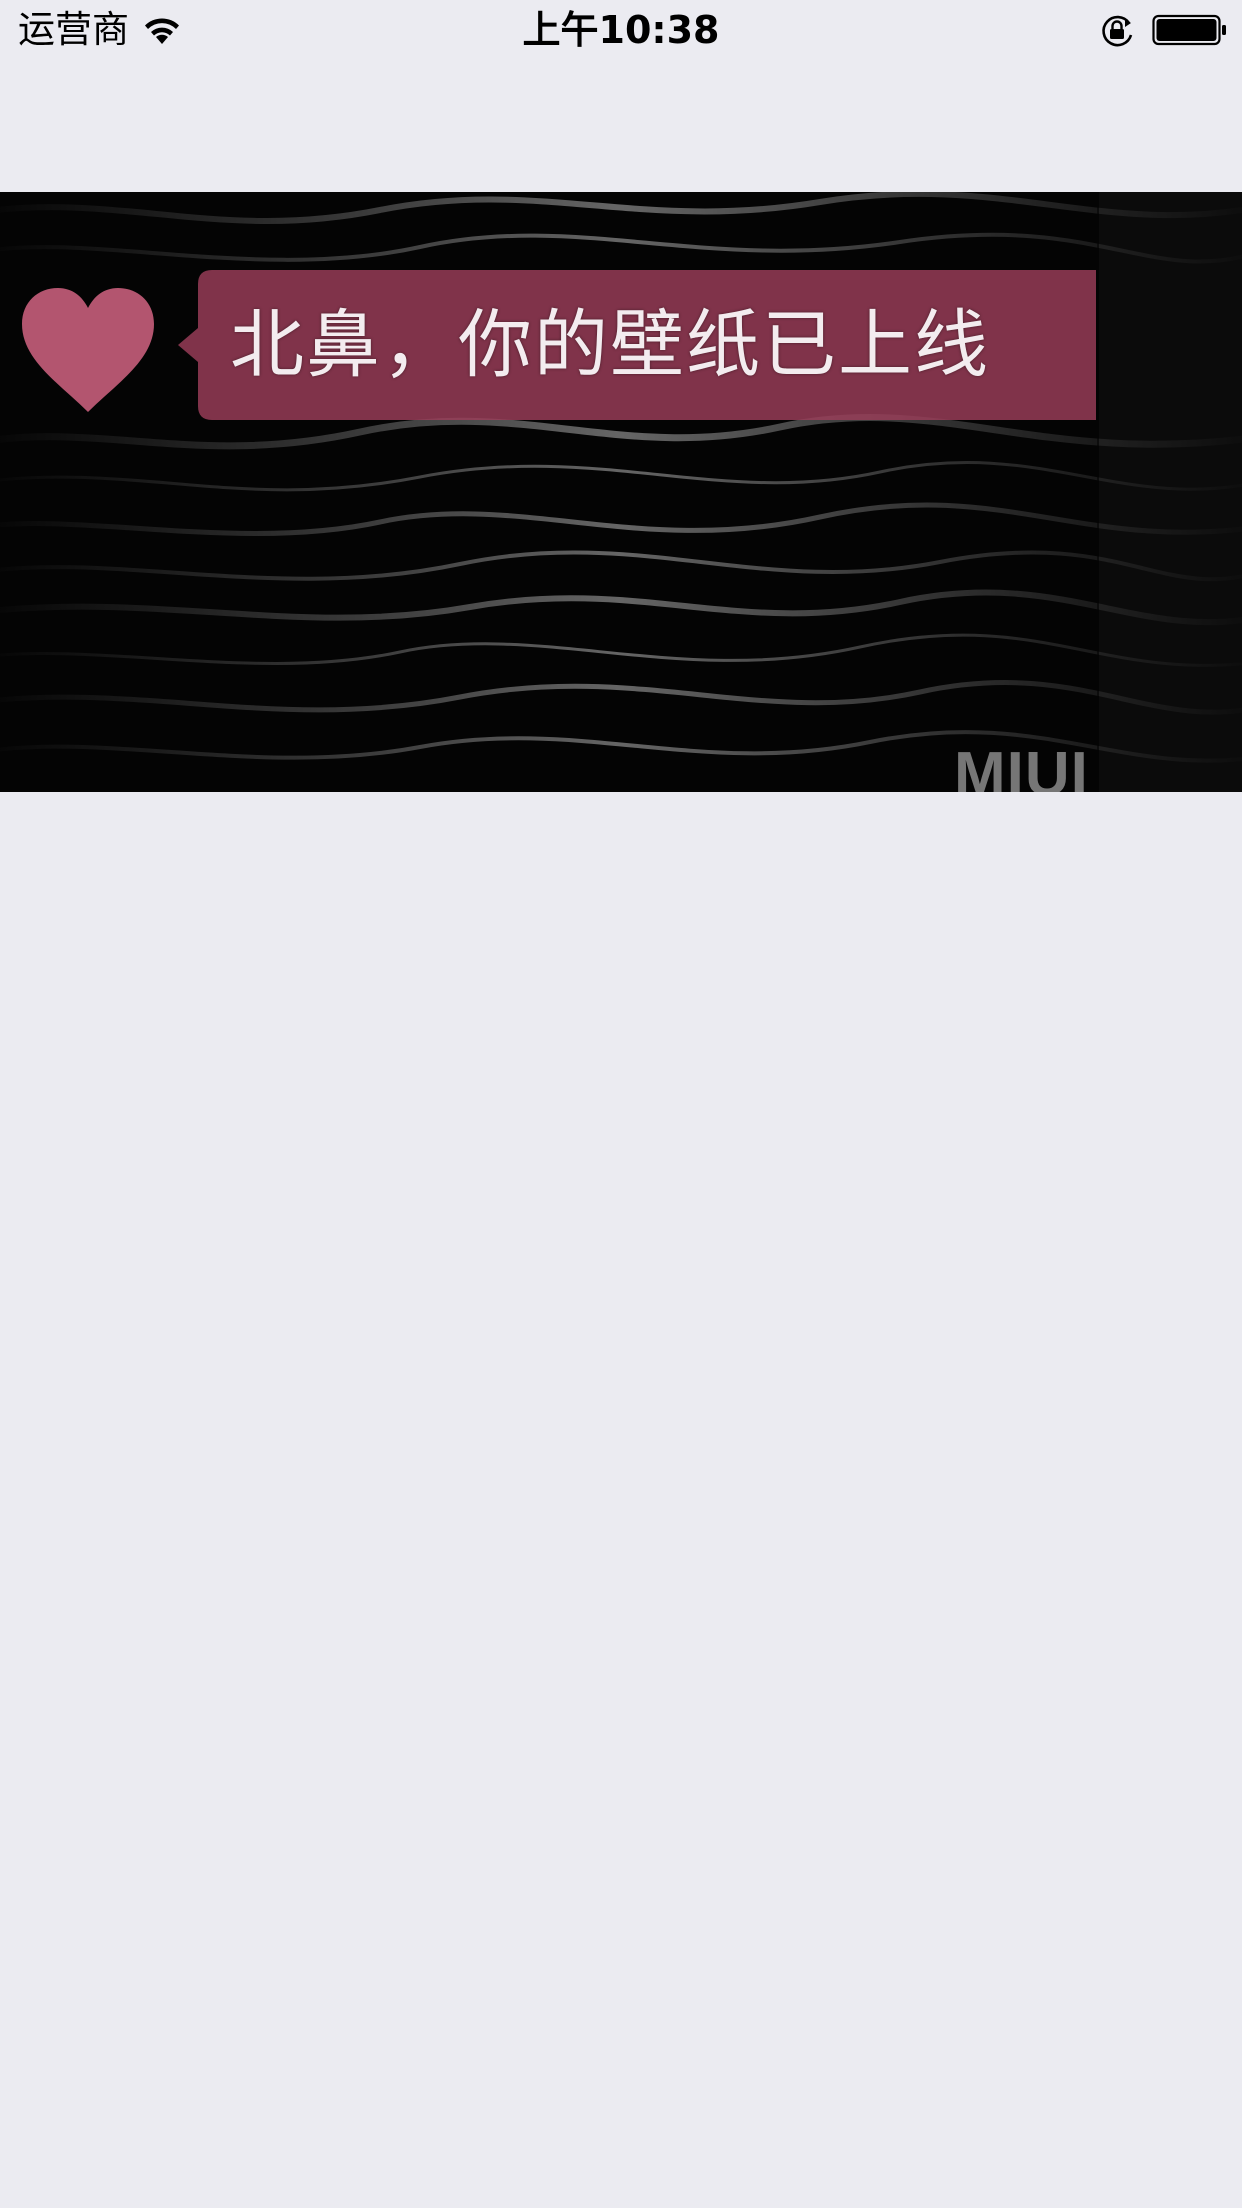 This screenshot has height=2208, width=1242. I want to click on rotation-lock-icon, so click(1117, 31).